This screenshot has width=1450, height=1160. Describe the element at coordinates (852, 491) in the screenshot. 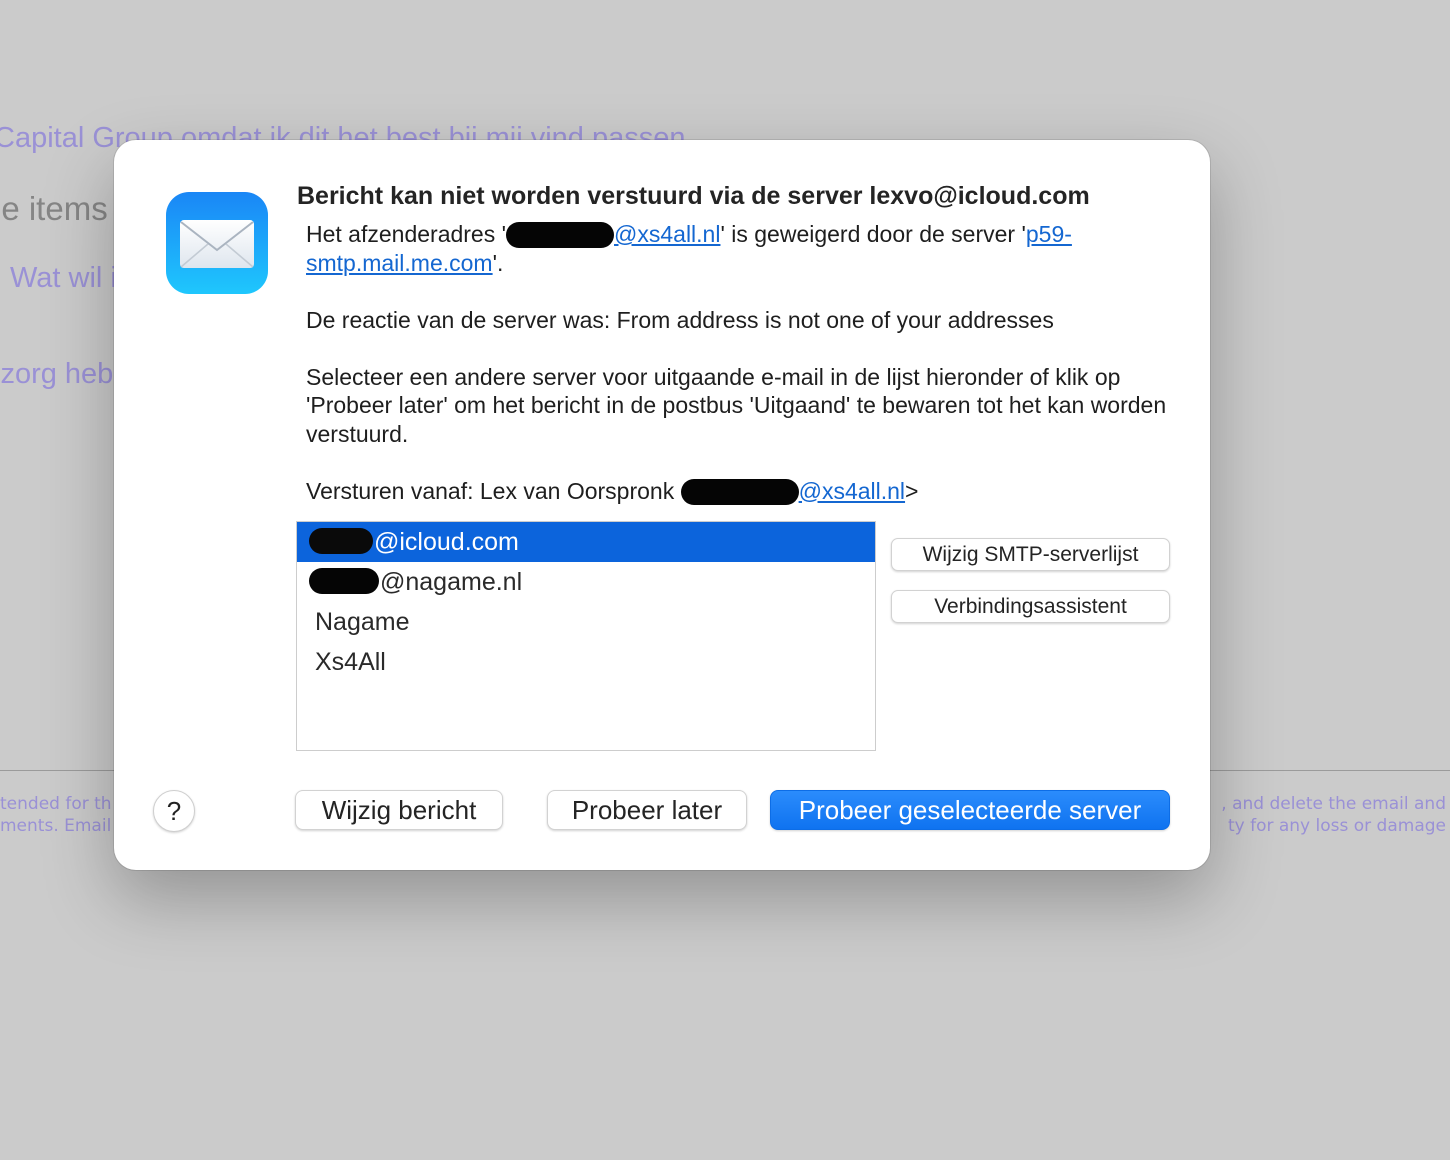

I see `from-email-link: @xs4all.nl` at that location.